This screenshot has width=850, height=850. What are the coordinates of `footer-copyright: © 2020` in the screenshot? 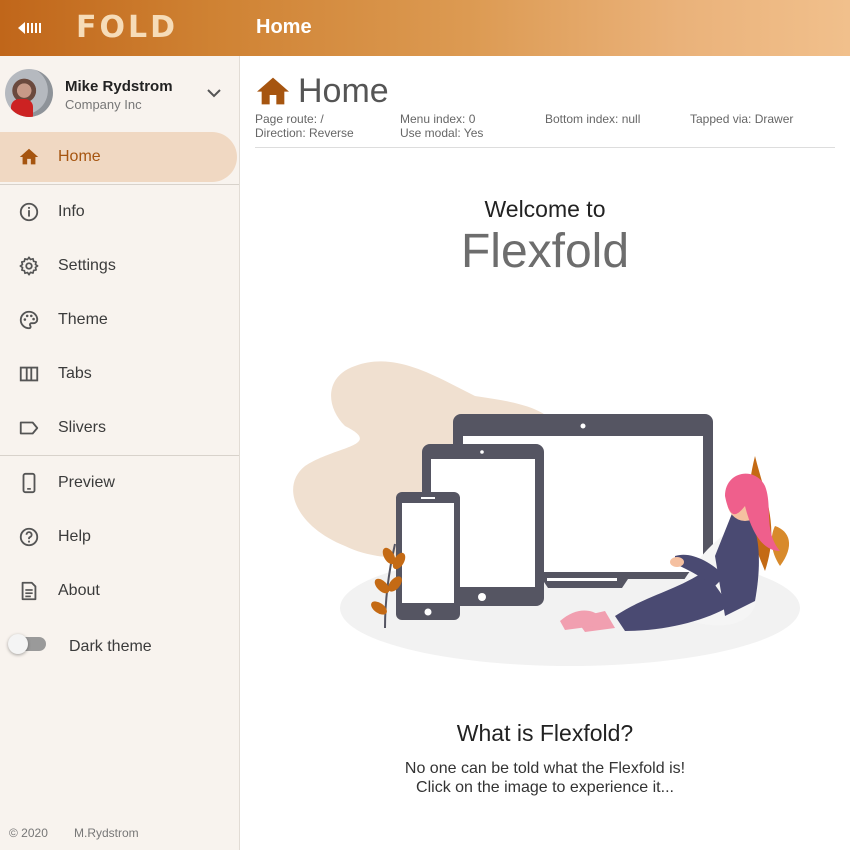 It's located at (28, 833).